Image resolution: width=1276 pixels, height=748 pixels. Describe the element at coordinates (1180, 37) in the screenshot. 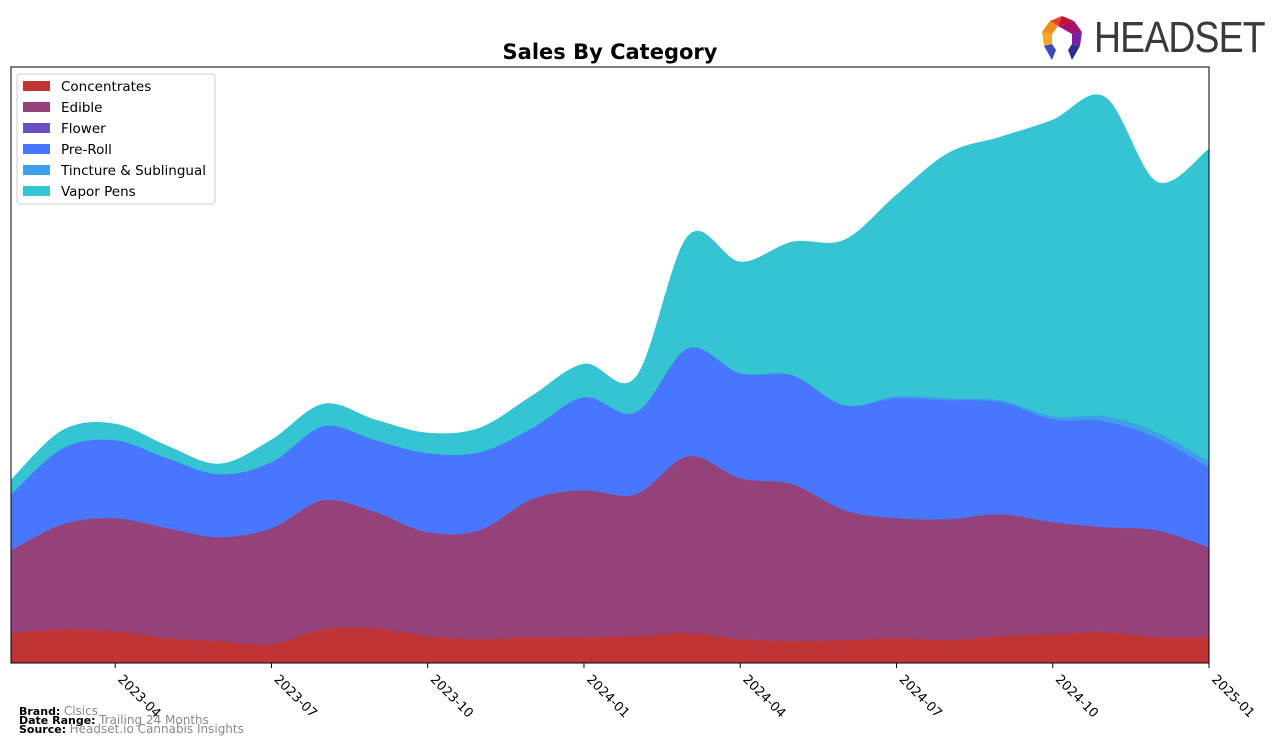

I see `headset-logo-text: HEADSET` at that location.